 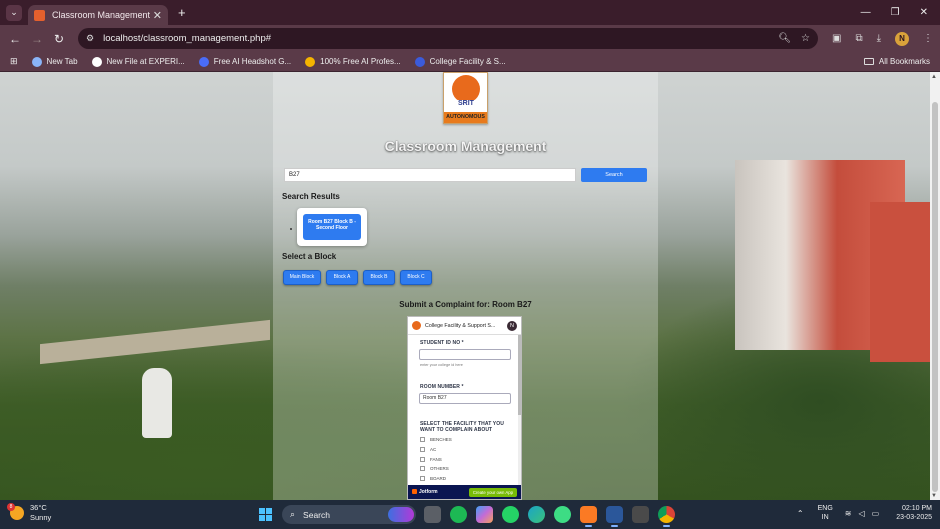 I want to click on block-button-a: Block A, so click(x=342, y=277).